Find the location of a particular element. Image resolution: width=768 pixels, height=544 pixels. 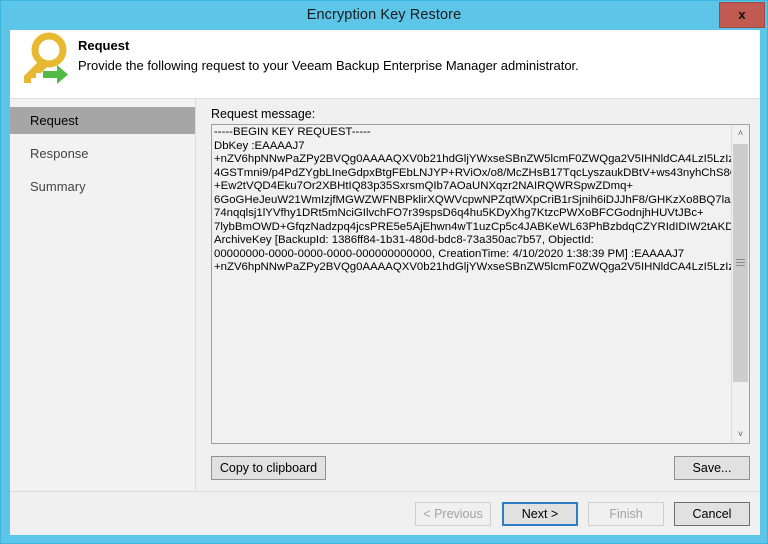

scroll-up-icon: ˄ is located at coordinates (740, 133).